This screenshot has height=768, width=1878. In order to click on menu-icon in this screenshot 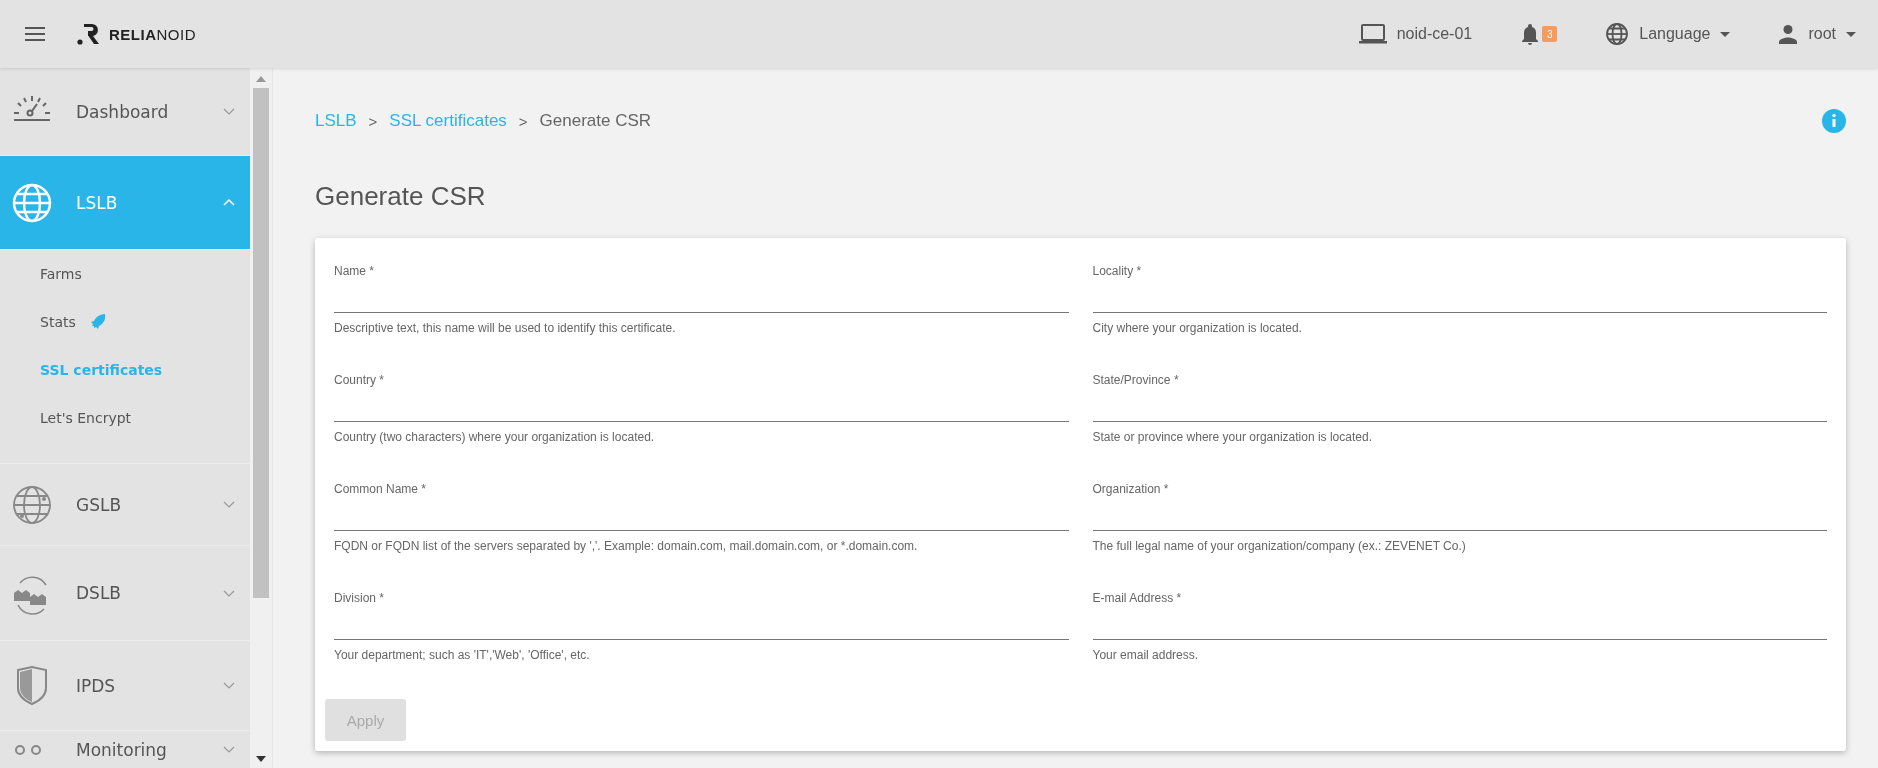, I will do `click(35, 34)`.